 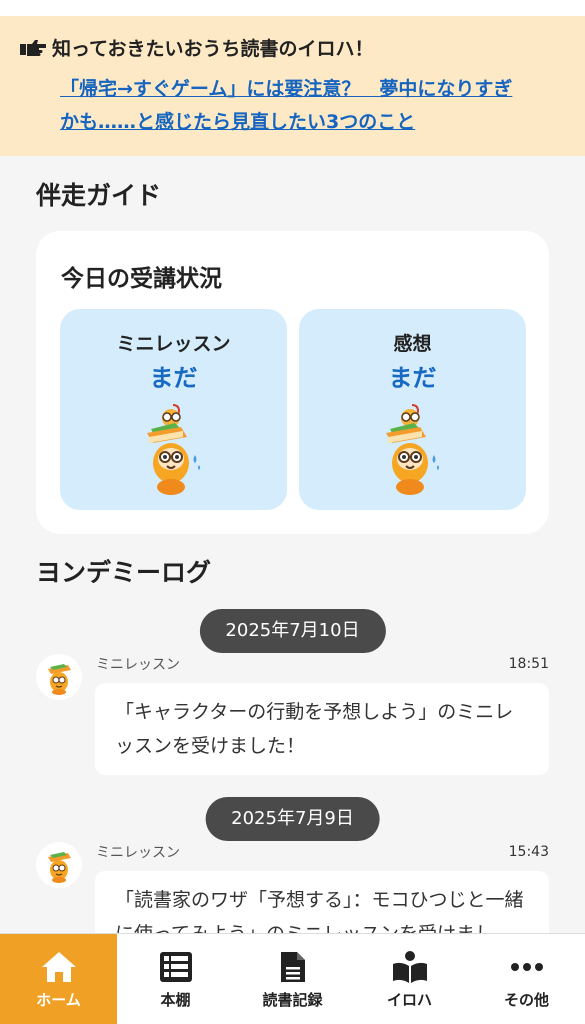 I want to click on tab-bookshelf: 本棚, so click(x=175, y=979).